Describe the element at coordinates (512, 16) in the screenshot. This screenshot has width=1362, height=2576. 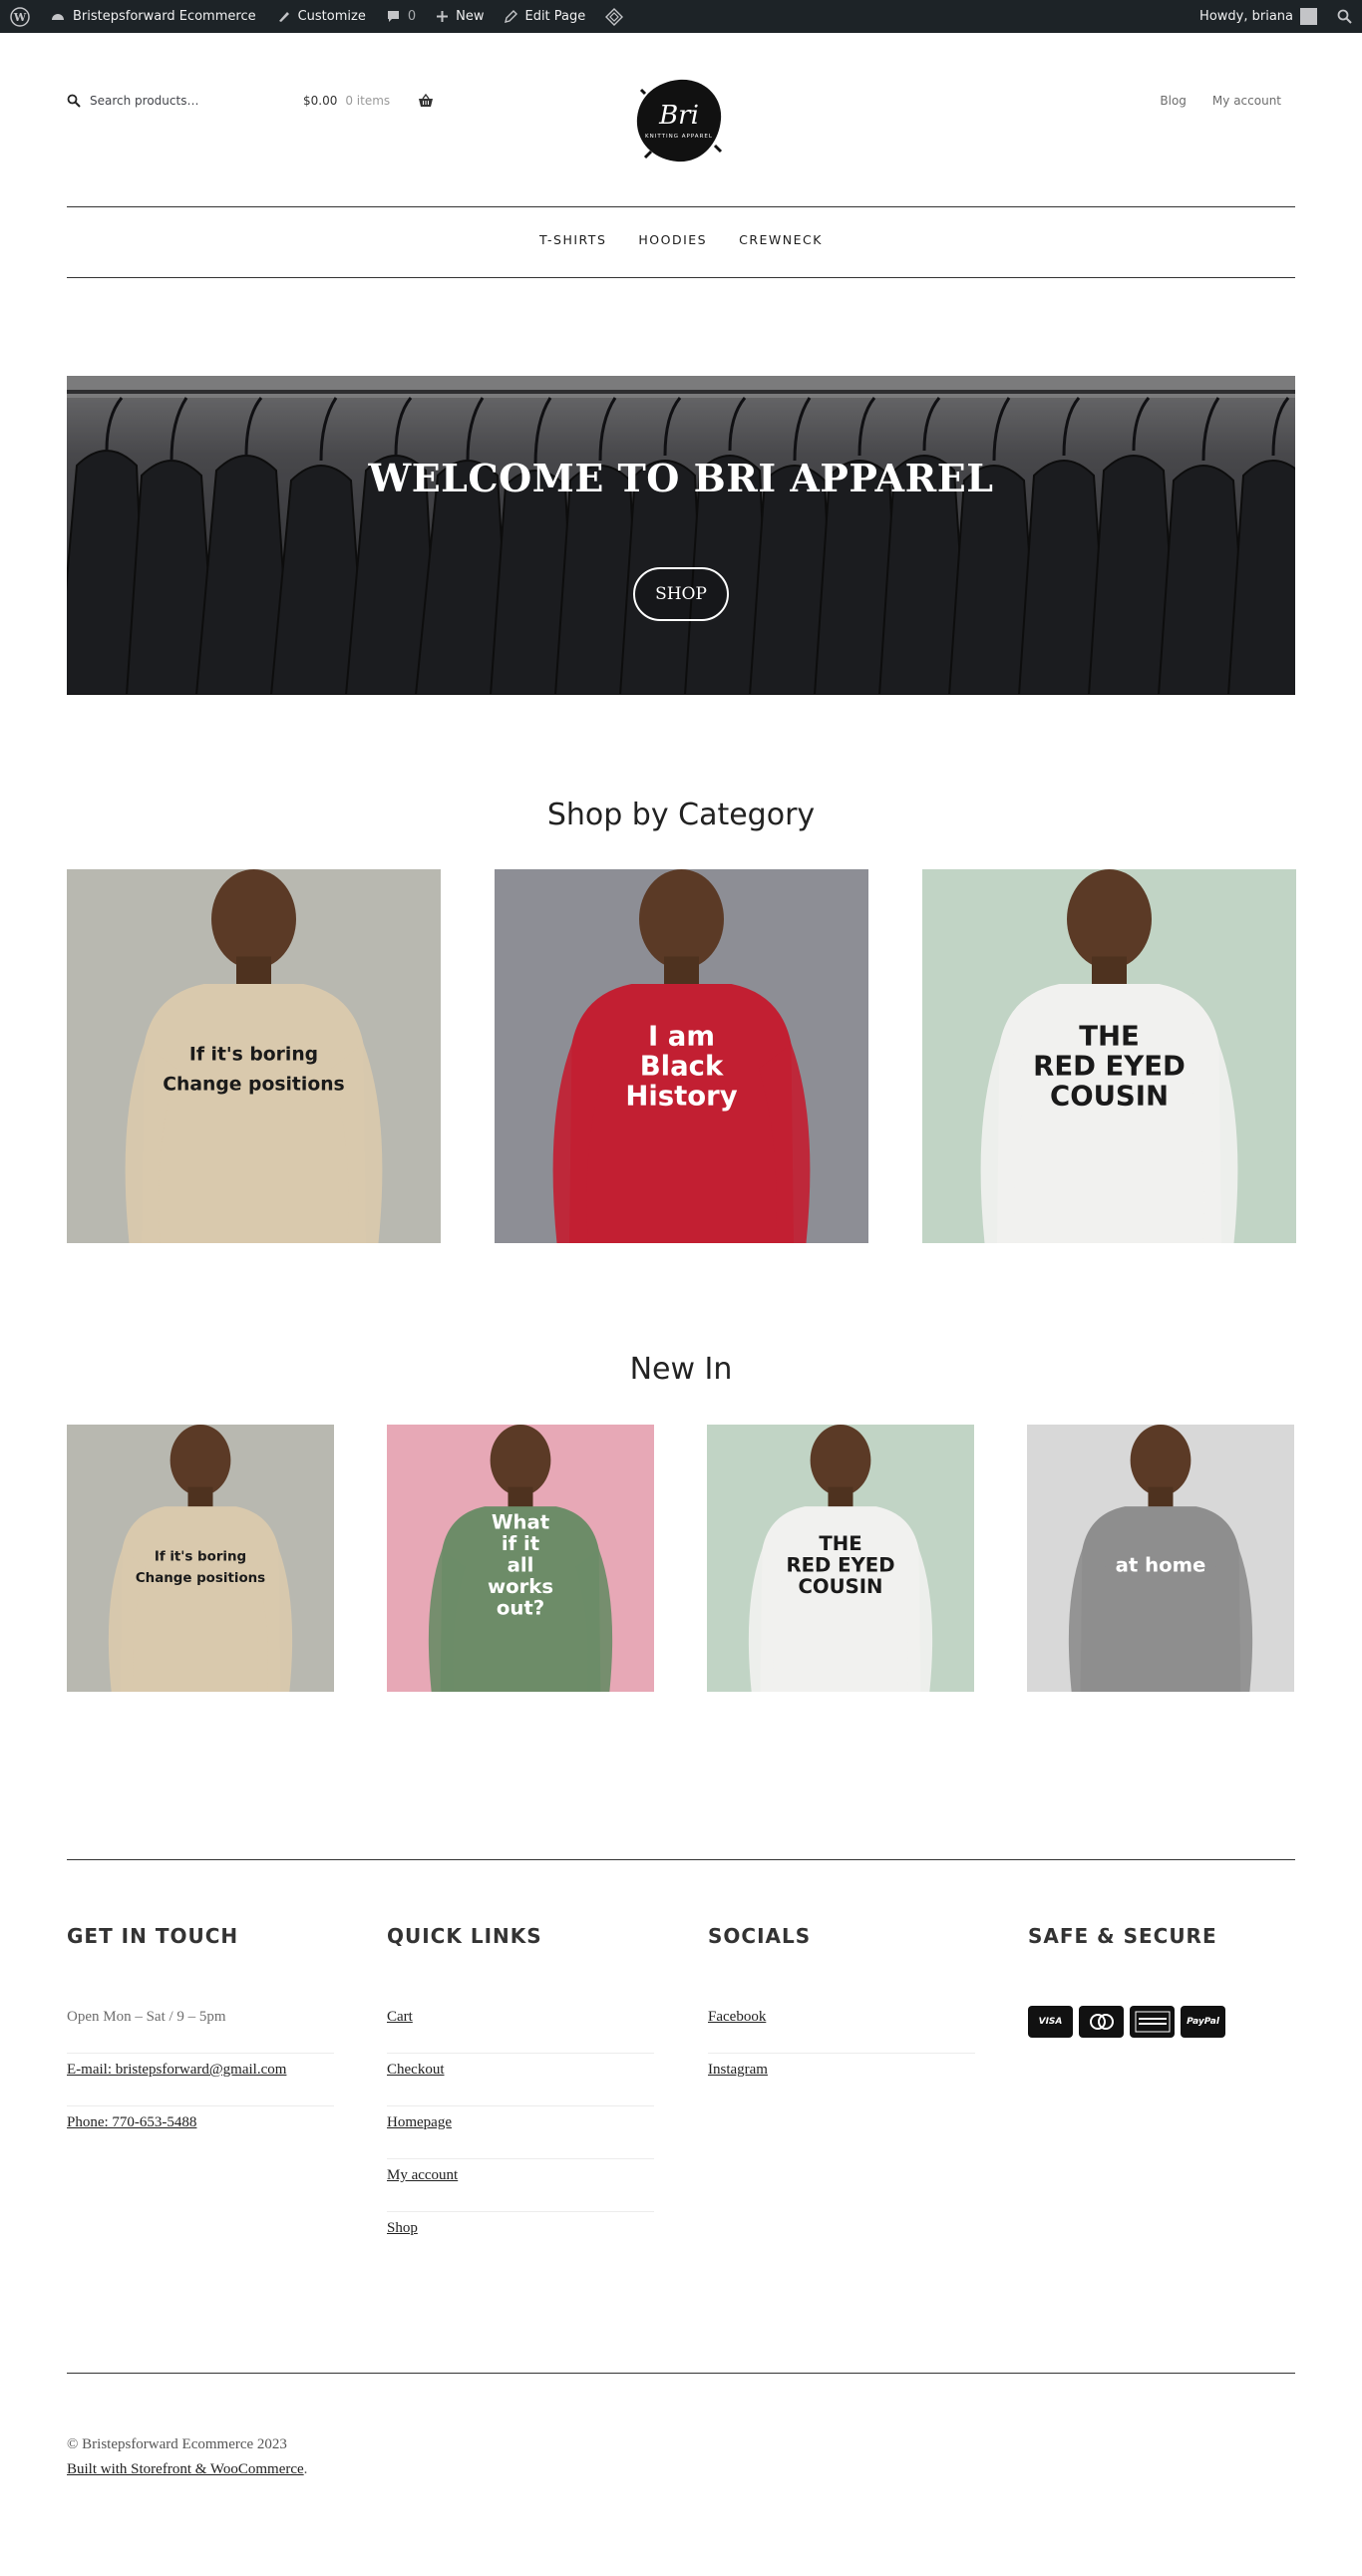
I see `pencil-icon` at that location.